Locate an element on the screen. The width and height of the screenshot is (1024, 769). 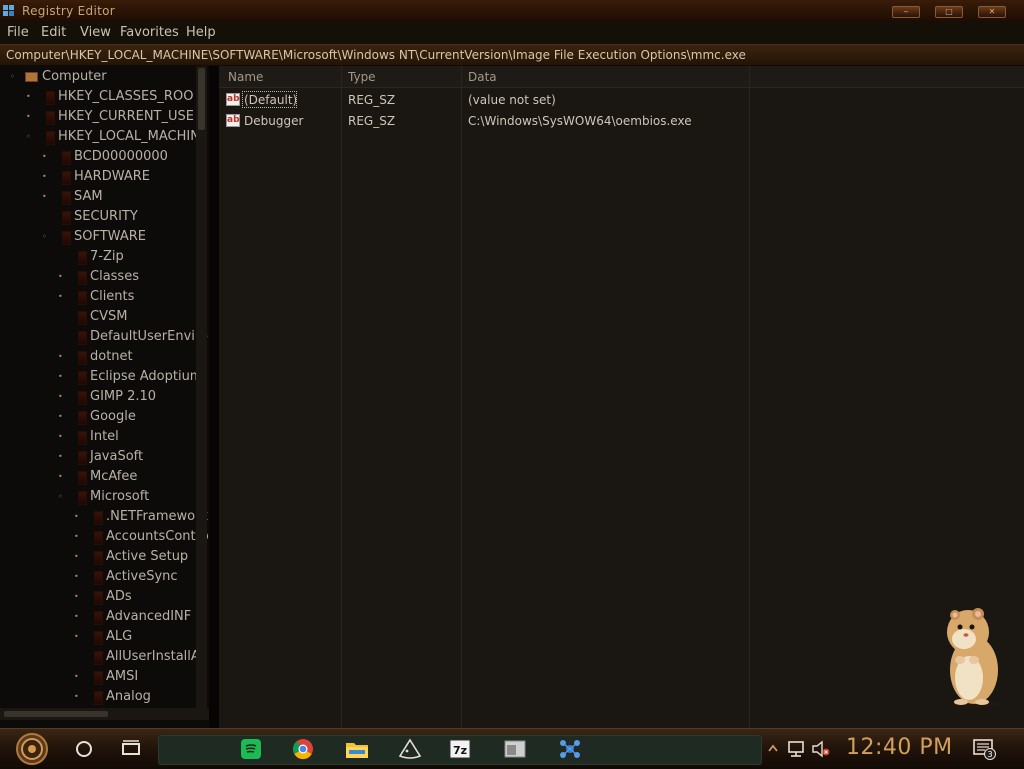
minimize-button: ‒ is located at coordinates (906, 12).